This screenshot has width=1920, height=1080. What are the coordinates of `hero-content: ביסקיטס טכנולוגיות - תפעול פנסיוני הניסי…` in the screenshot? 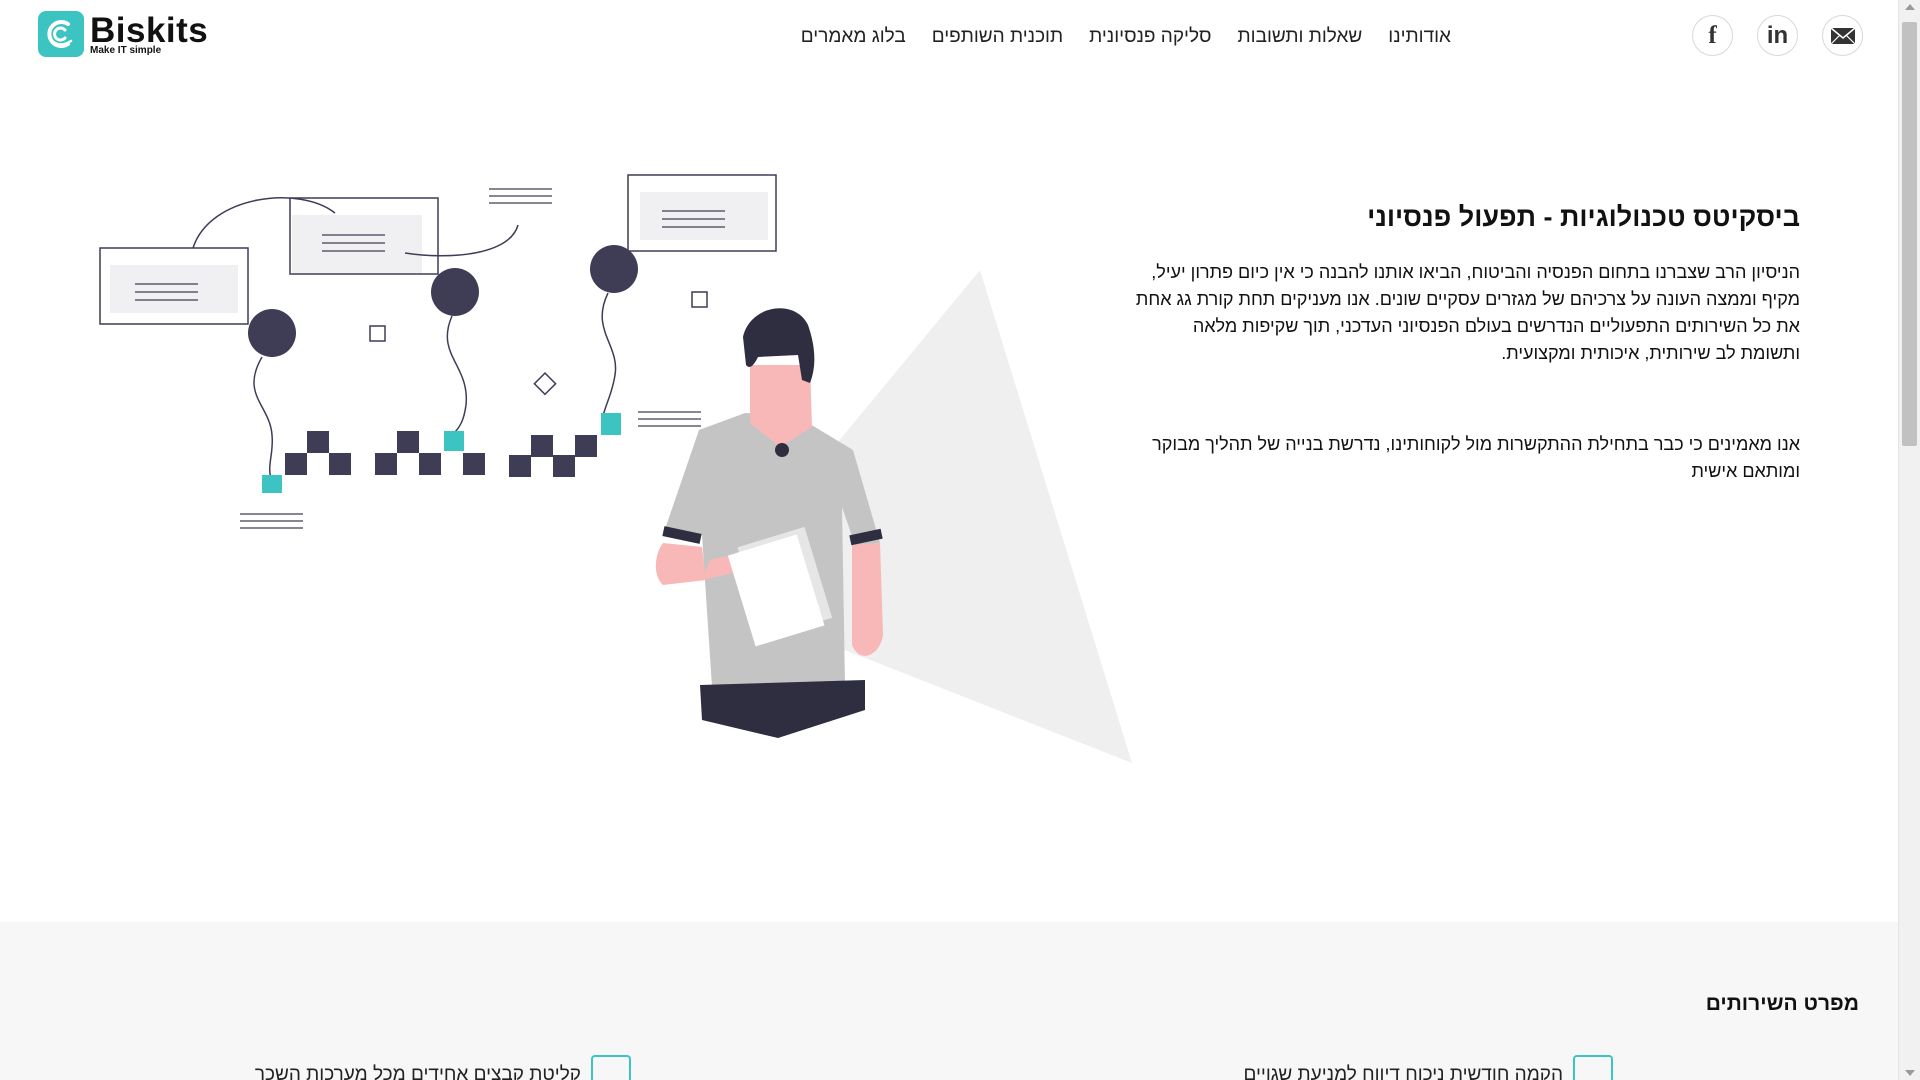 It's located at (1465, 343).